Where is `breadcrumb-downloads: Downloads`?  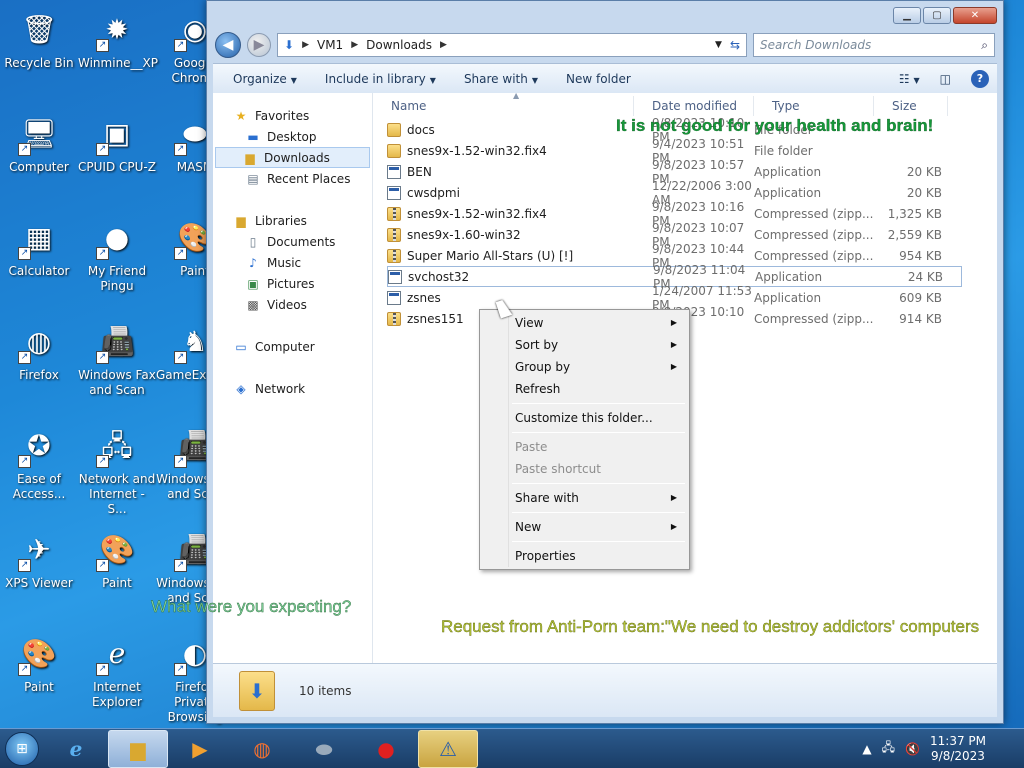
breadcrumb-downloads: Downloads is located at coordinates (399, 45).